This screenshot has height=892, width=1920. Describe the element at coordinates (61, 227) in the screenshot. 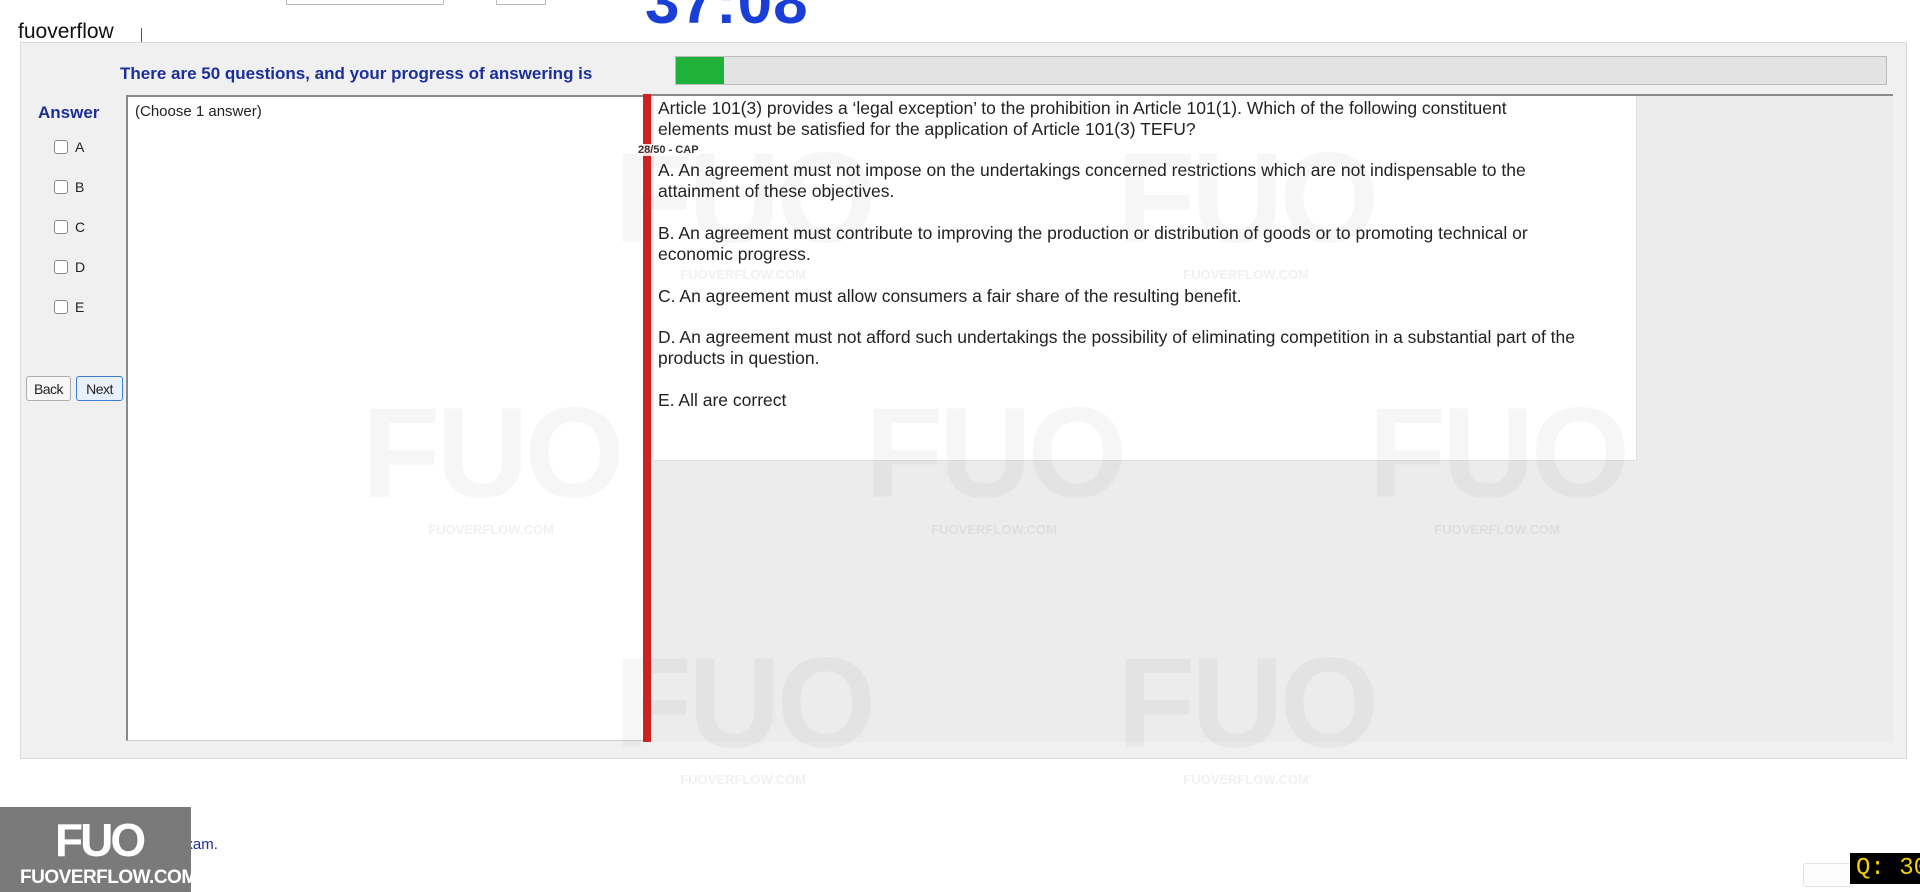

I see `option-c-checkbox` at that location.